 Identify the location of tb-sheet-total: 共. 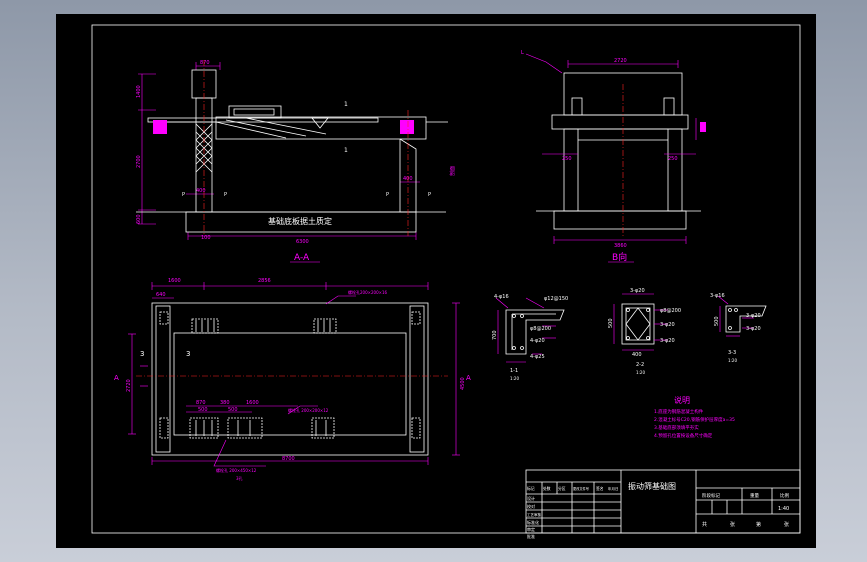
(704, 524).